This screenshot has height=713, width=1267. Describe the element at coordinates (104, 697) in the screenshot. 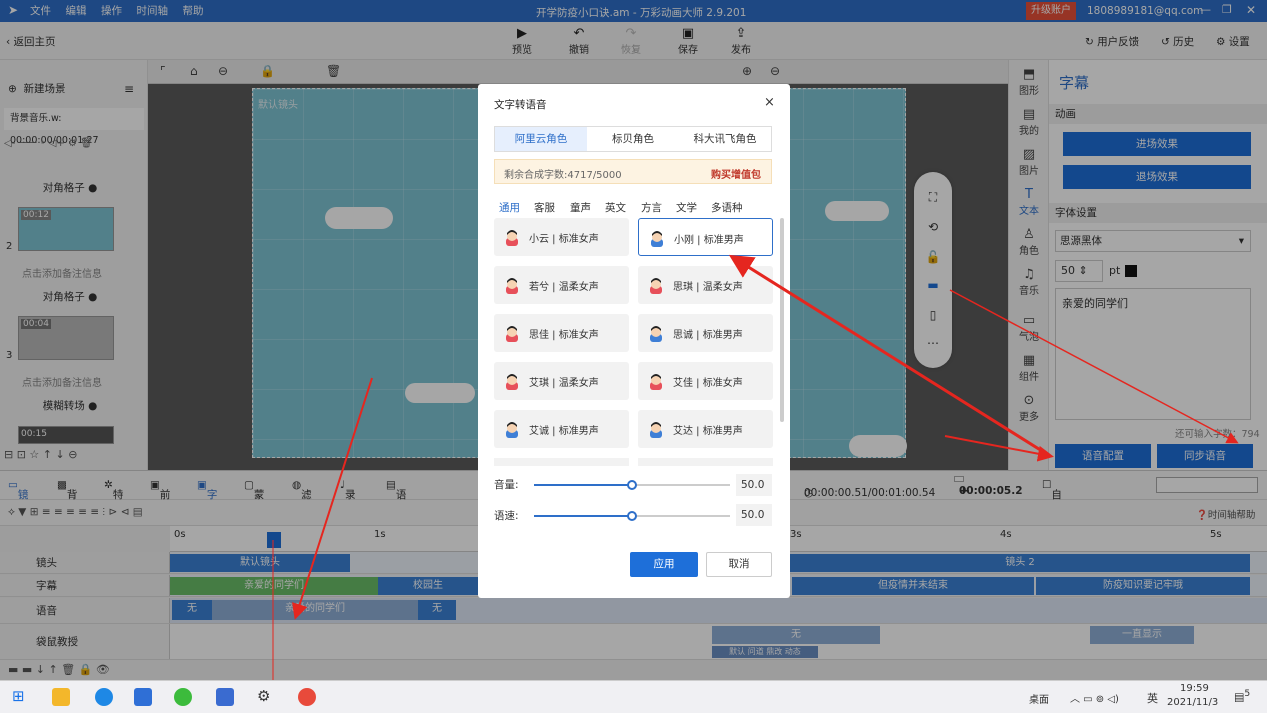

I see `edge-browser-icon` at that location.